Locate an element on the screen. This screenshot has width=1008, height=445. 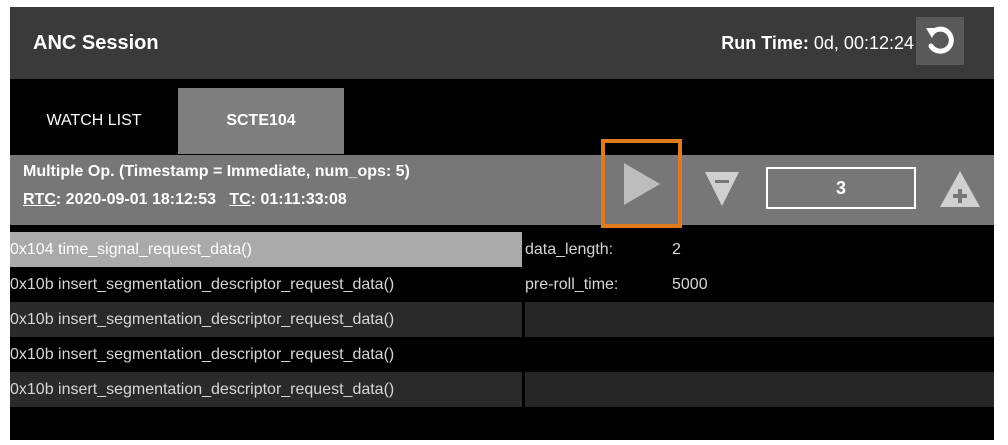
command-cell: 0x104 time_signal_request_data() is located at coordinates (266, 249).